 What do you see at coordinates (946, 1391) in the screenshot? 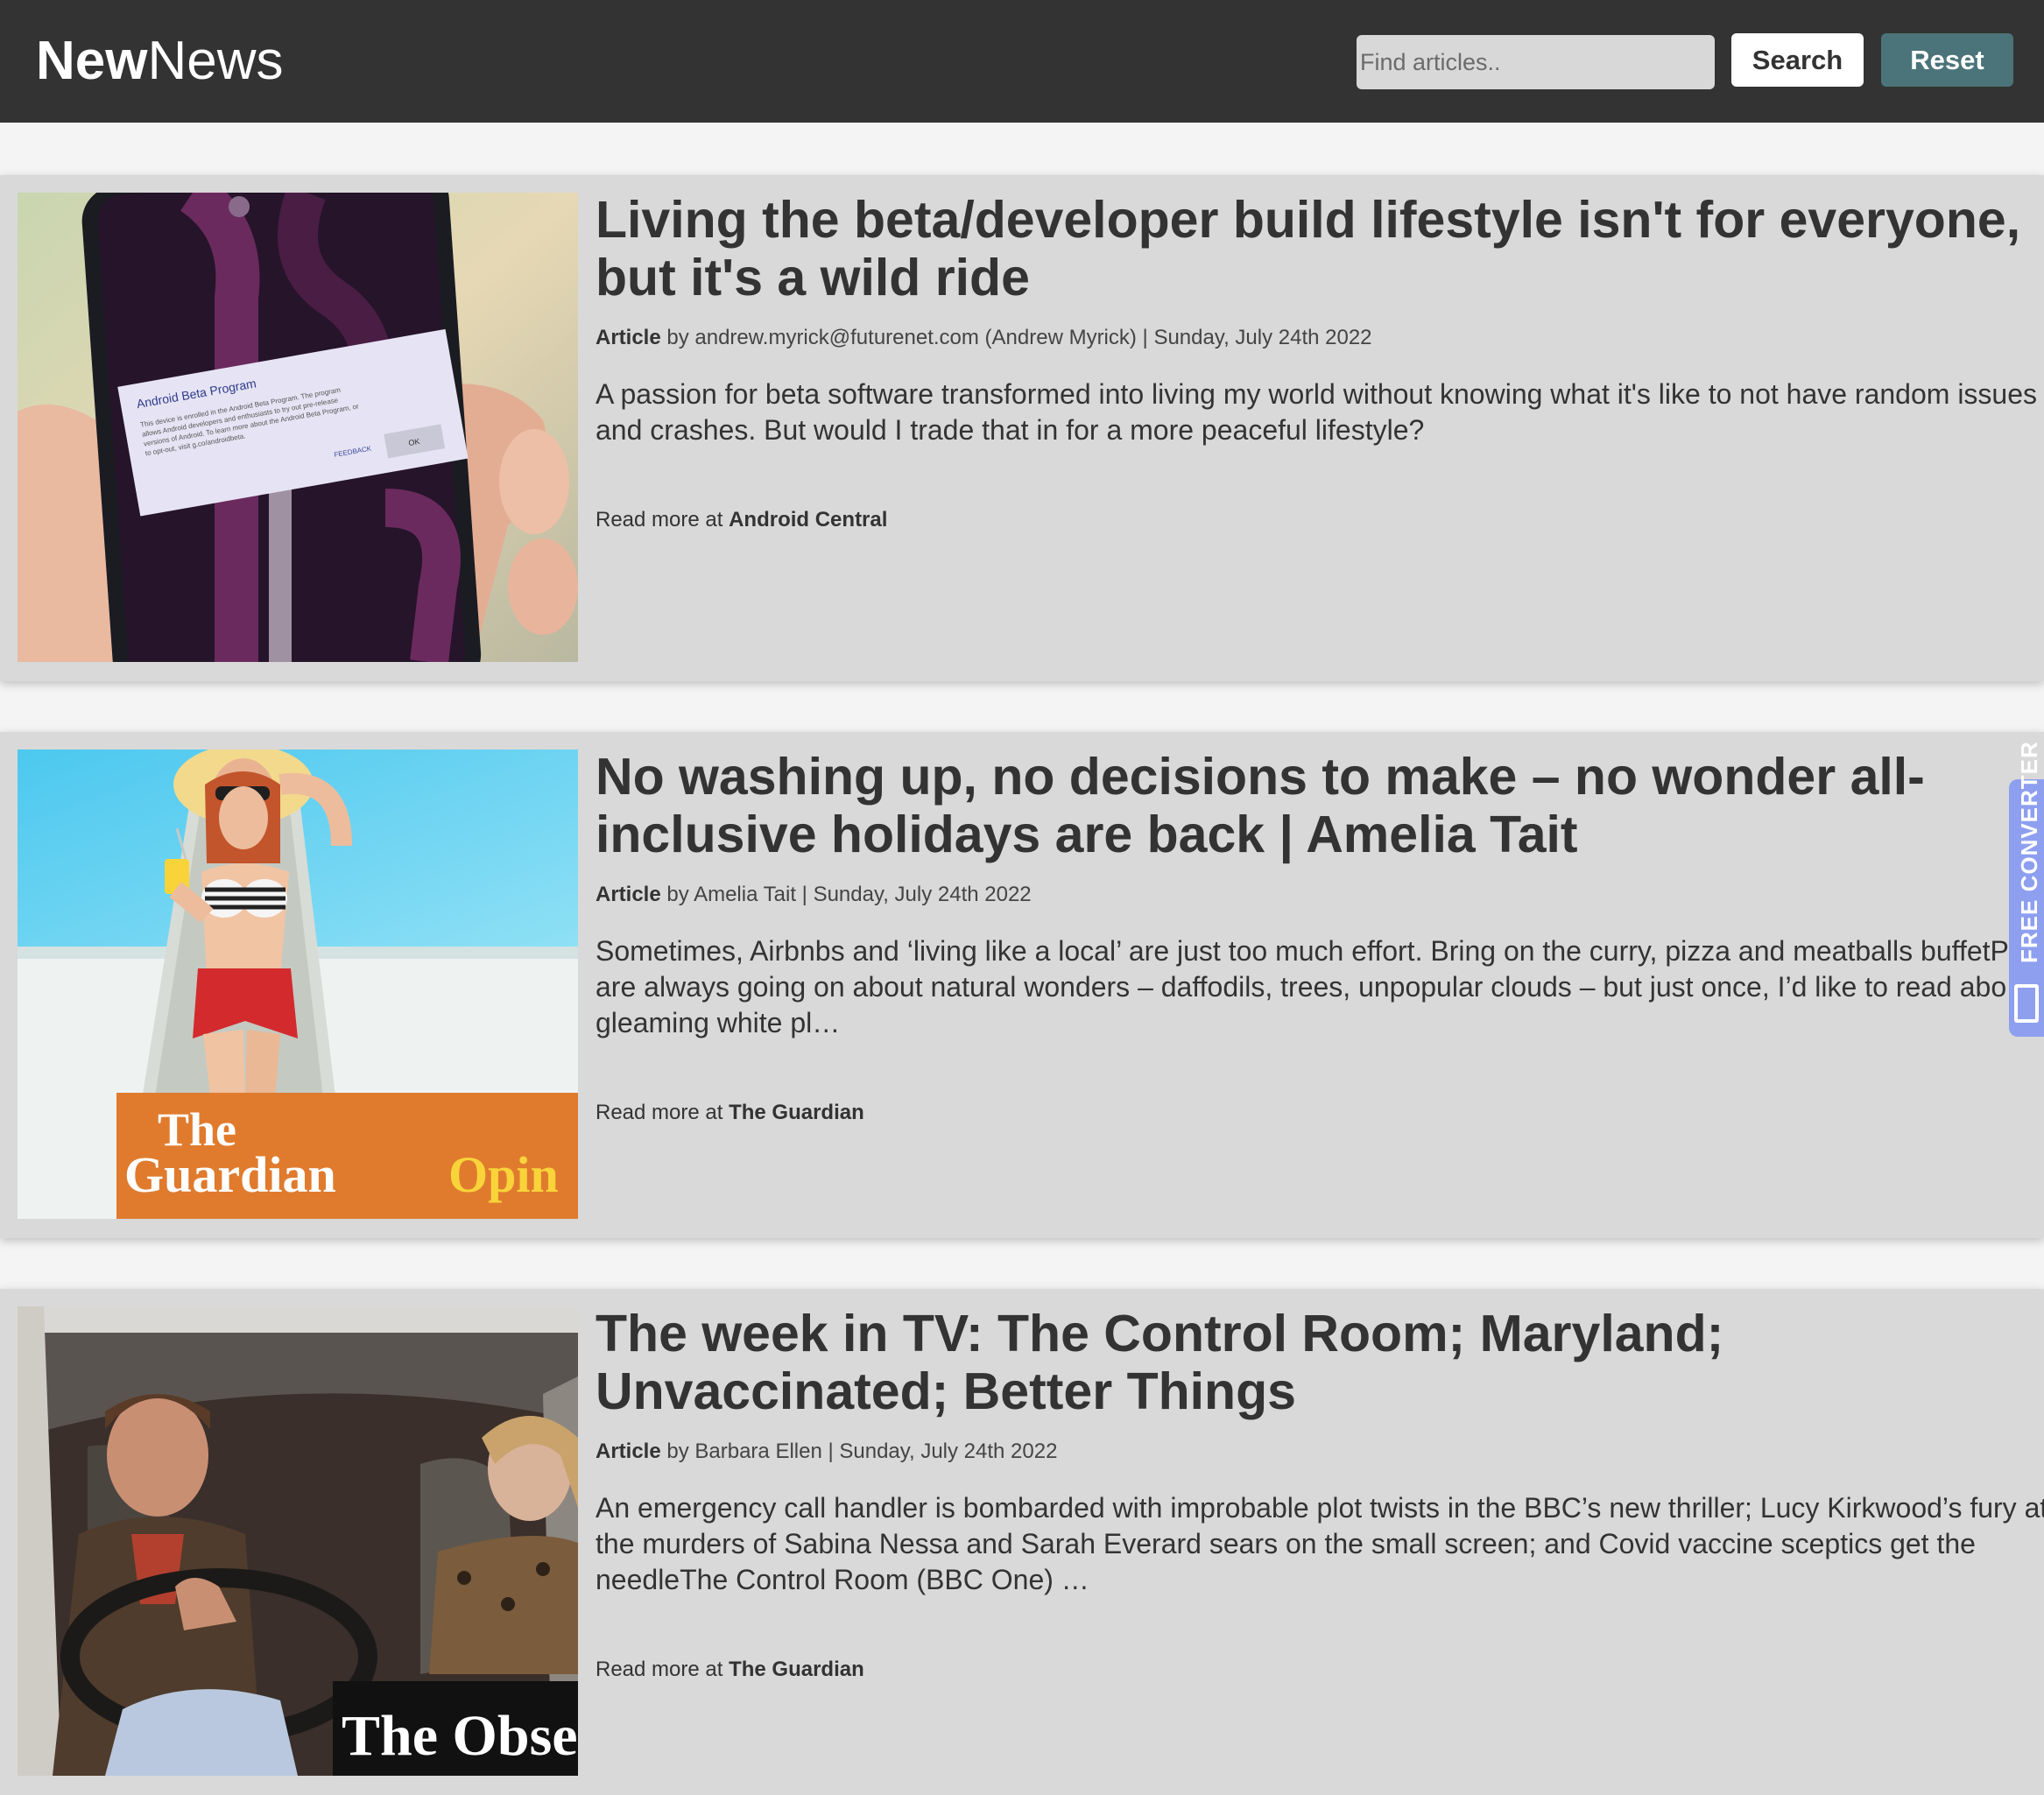
I see `article-title-line: Unvaccinated; Better Things` at bounding box center [946, 1391].